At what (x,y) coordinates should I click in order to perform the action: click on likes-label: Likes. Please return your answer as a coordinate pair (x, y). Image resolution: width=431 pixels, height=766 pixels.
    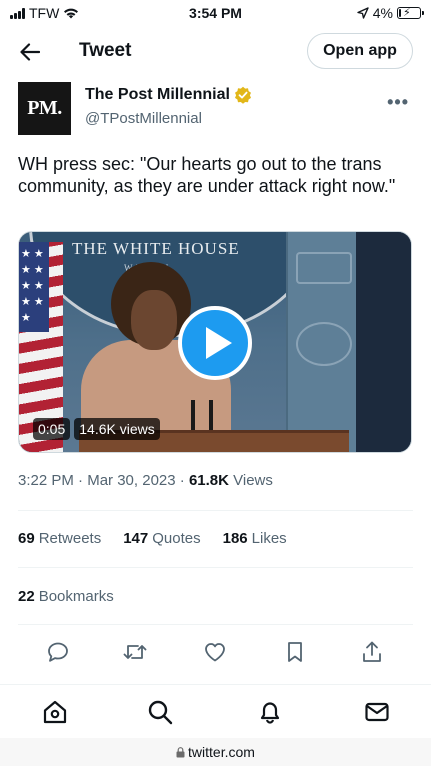
    Looking at the image, I should click on (269, 538).